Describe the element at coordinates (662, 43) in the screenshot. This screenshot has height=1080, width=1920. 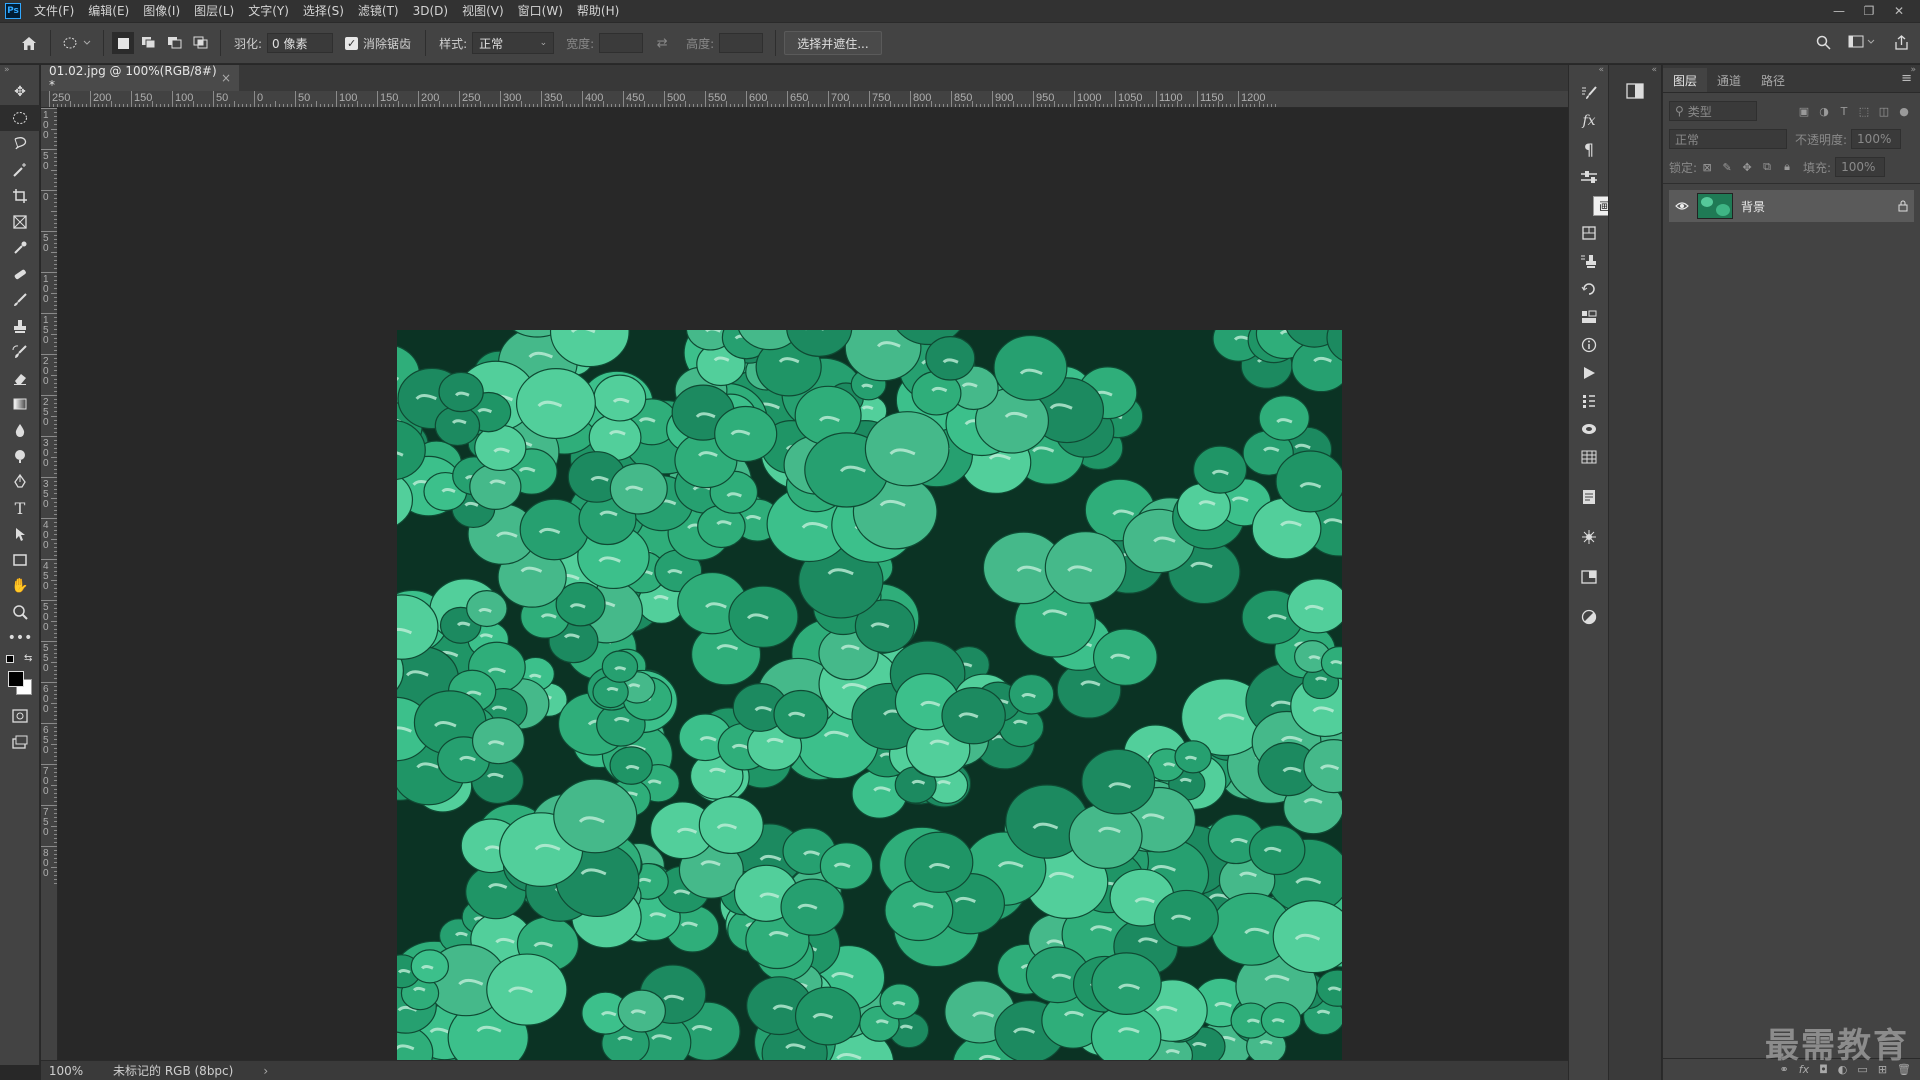
I see `swap-dimensions-icon: ⇄` at that location.